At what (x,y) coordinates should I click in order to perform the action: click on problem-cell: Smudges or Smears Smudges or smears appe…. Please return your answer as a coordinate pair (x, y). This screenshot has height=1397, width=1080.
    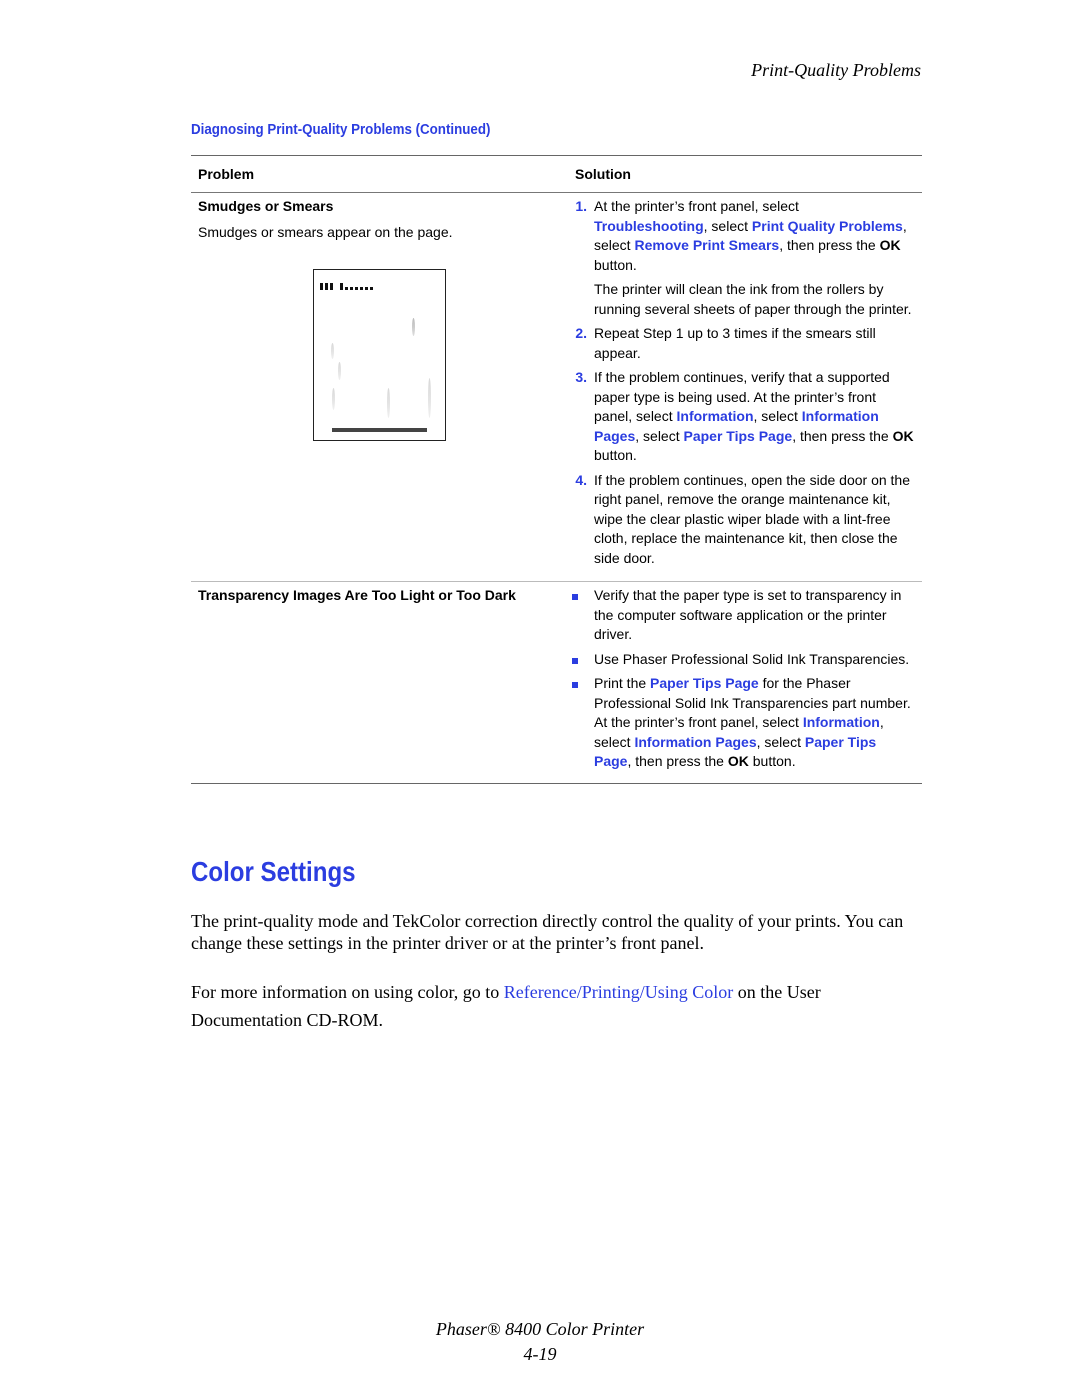
    Looking at the image, I should click on (378, 385).